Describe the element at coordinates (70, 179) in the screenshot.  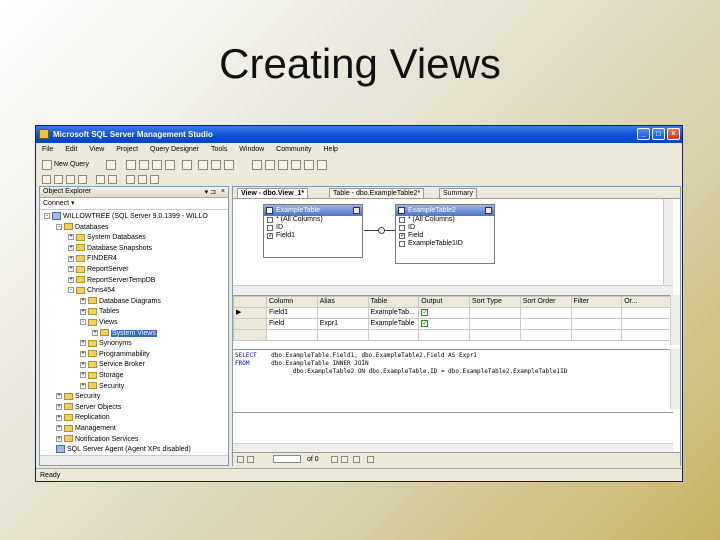
I see `sql-pane-icon` at that location.